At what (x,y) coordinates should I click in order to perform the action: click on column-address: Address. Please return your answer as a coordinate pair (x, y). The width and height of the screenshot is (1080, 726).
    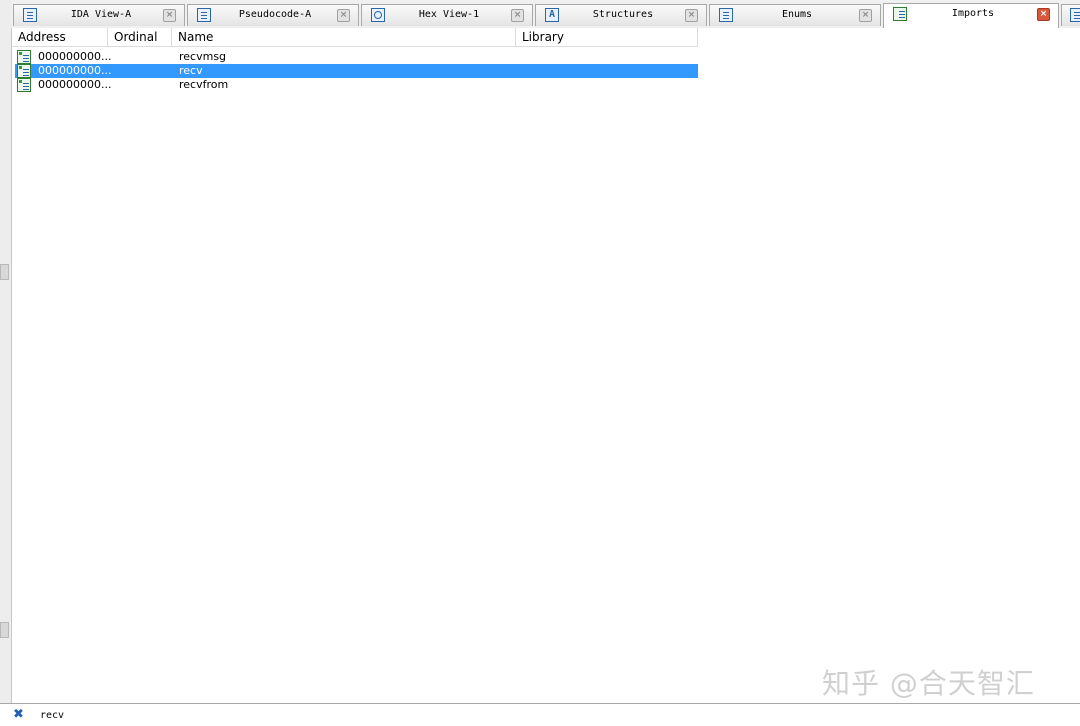
    Looking at the image, I should click on (60, 37).